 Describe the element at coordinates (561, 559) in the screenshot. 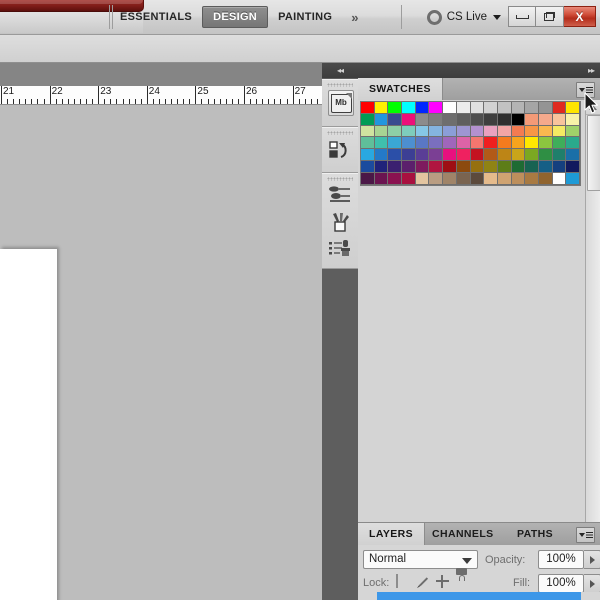

I see `opacity-input: 100%` at that location.